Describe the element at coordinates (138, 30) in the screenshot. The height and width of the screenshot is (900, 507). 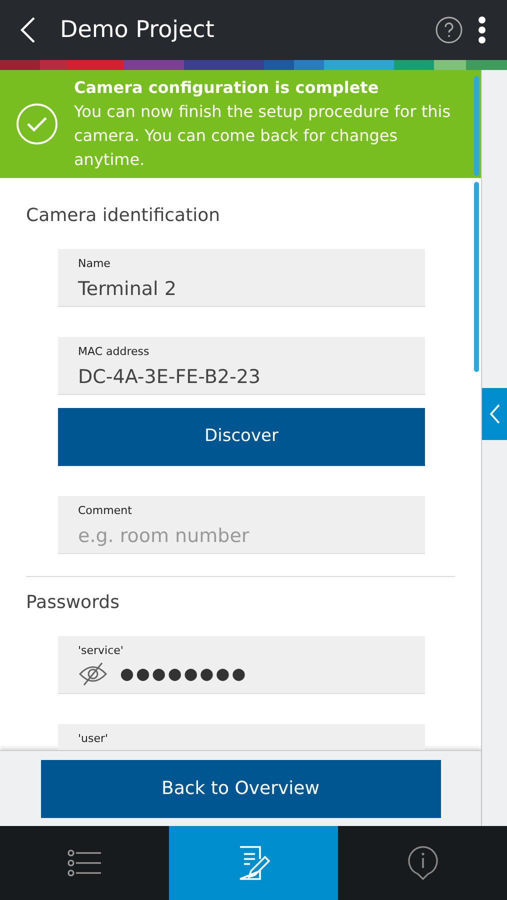
I see `app-title: Demo Project` at that location.